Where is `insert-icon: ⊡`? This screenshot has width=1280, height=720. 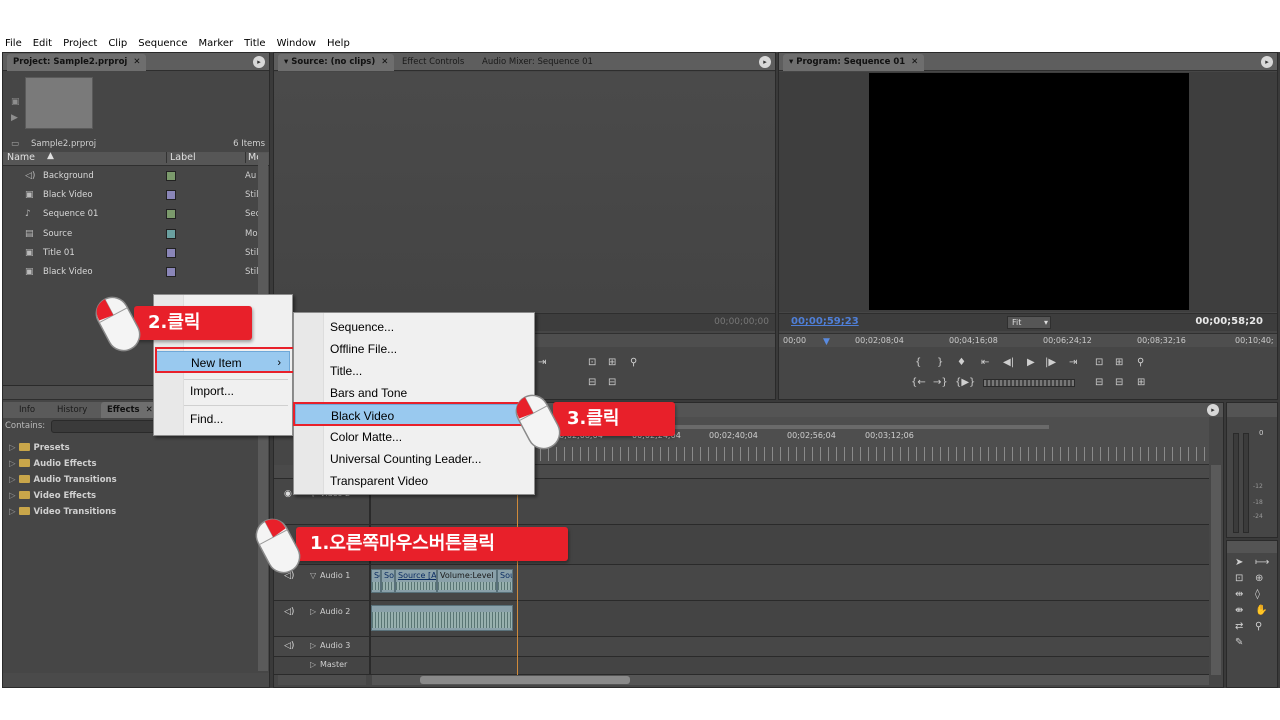 insert-icon: ⊡ is located at coordinates (592, 362).